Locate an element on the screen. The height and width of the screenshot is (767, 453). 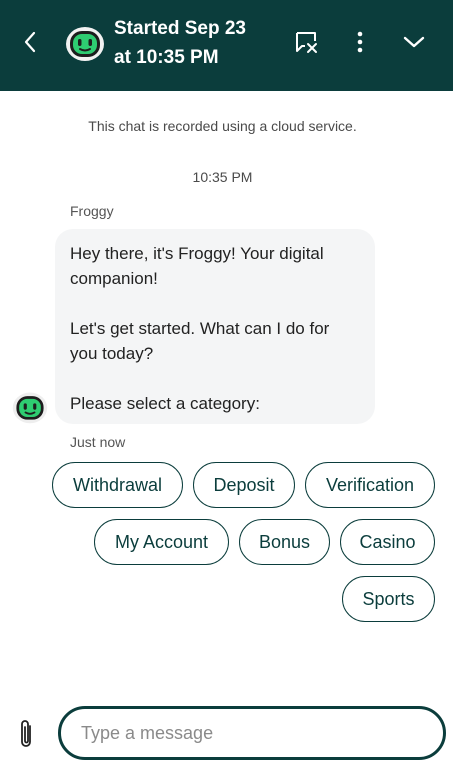
attach-button is located at coordinates (26, 734).